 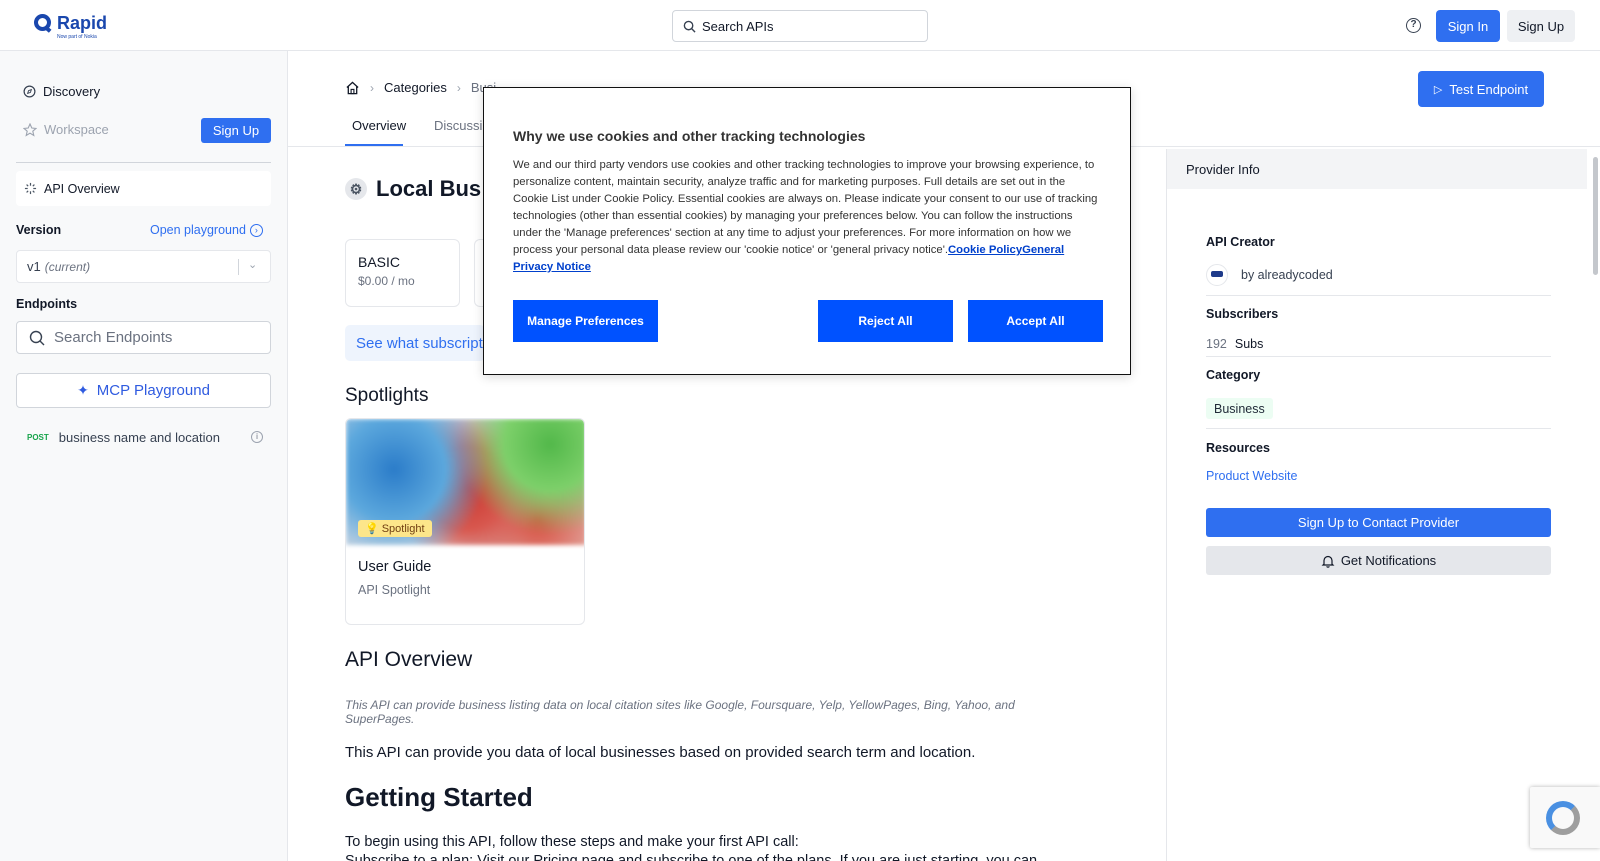 What do you see at coordinates (402, 273) in the screenshot?
I see `plan-card-basic: BASIC $0.00 / mo` at bounding box center [402, 273].